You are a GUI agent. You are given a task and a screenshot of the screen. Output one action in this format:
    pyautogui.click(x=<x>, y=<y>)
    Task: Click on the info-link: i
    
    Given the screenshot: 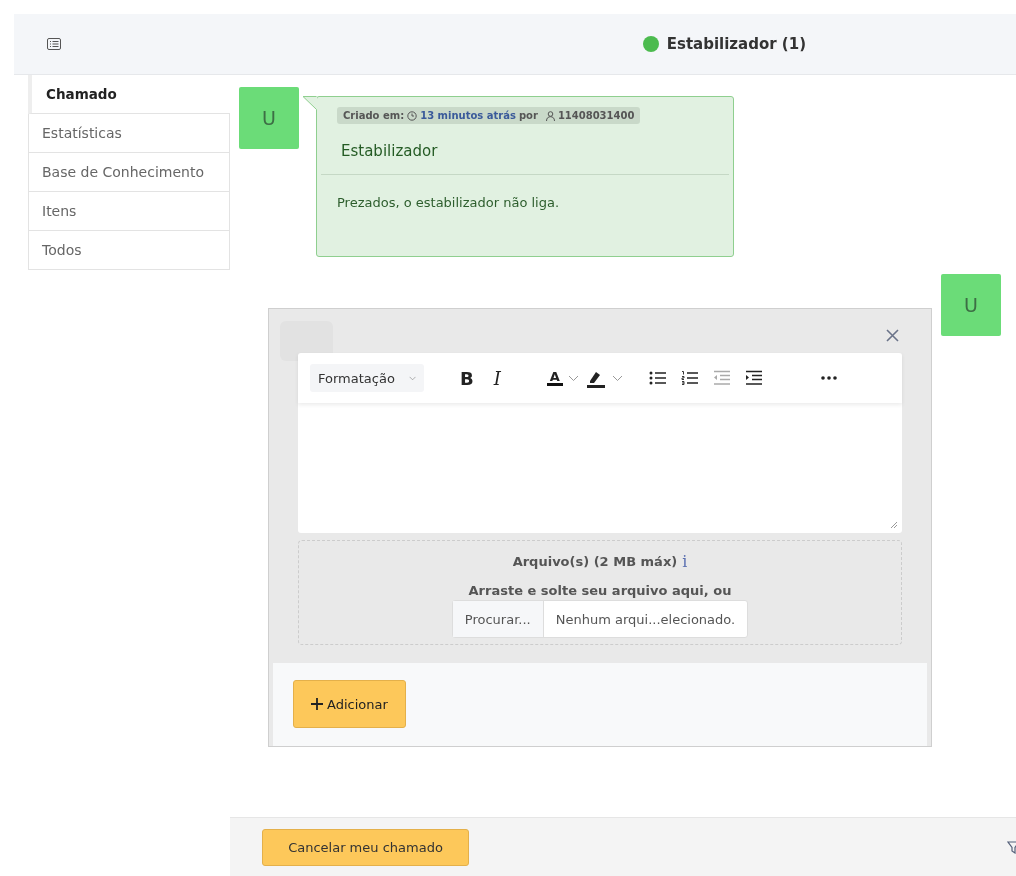 What is the action you would take?
    pyautogui.click(x=685, y=561)
    